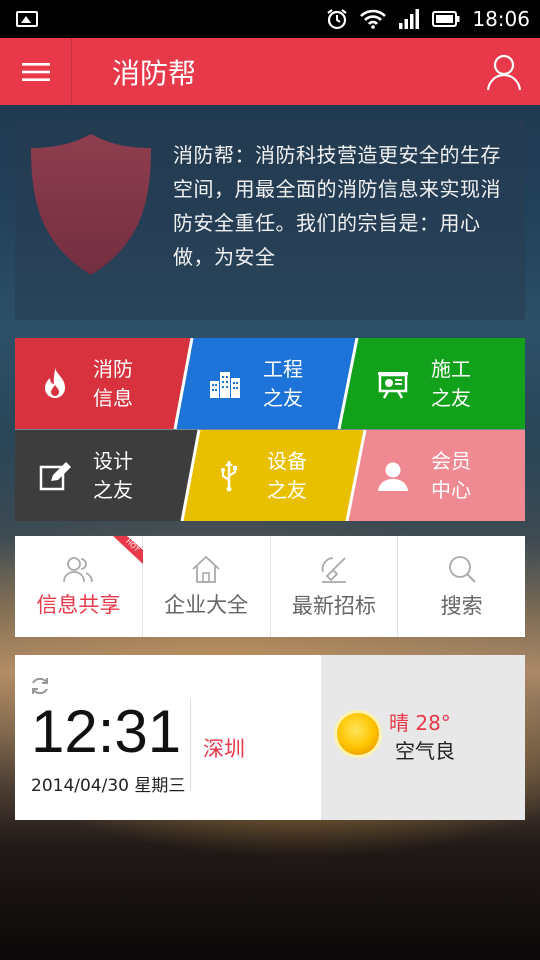 The image size is (540, 960). Describe the element at coordinates (84, 475) in the screenshot. I see `tile-design: 设计 之友` at that location.